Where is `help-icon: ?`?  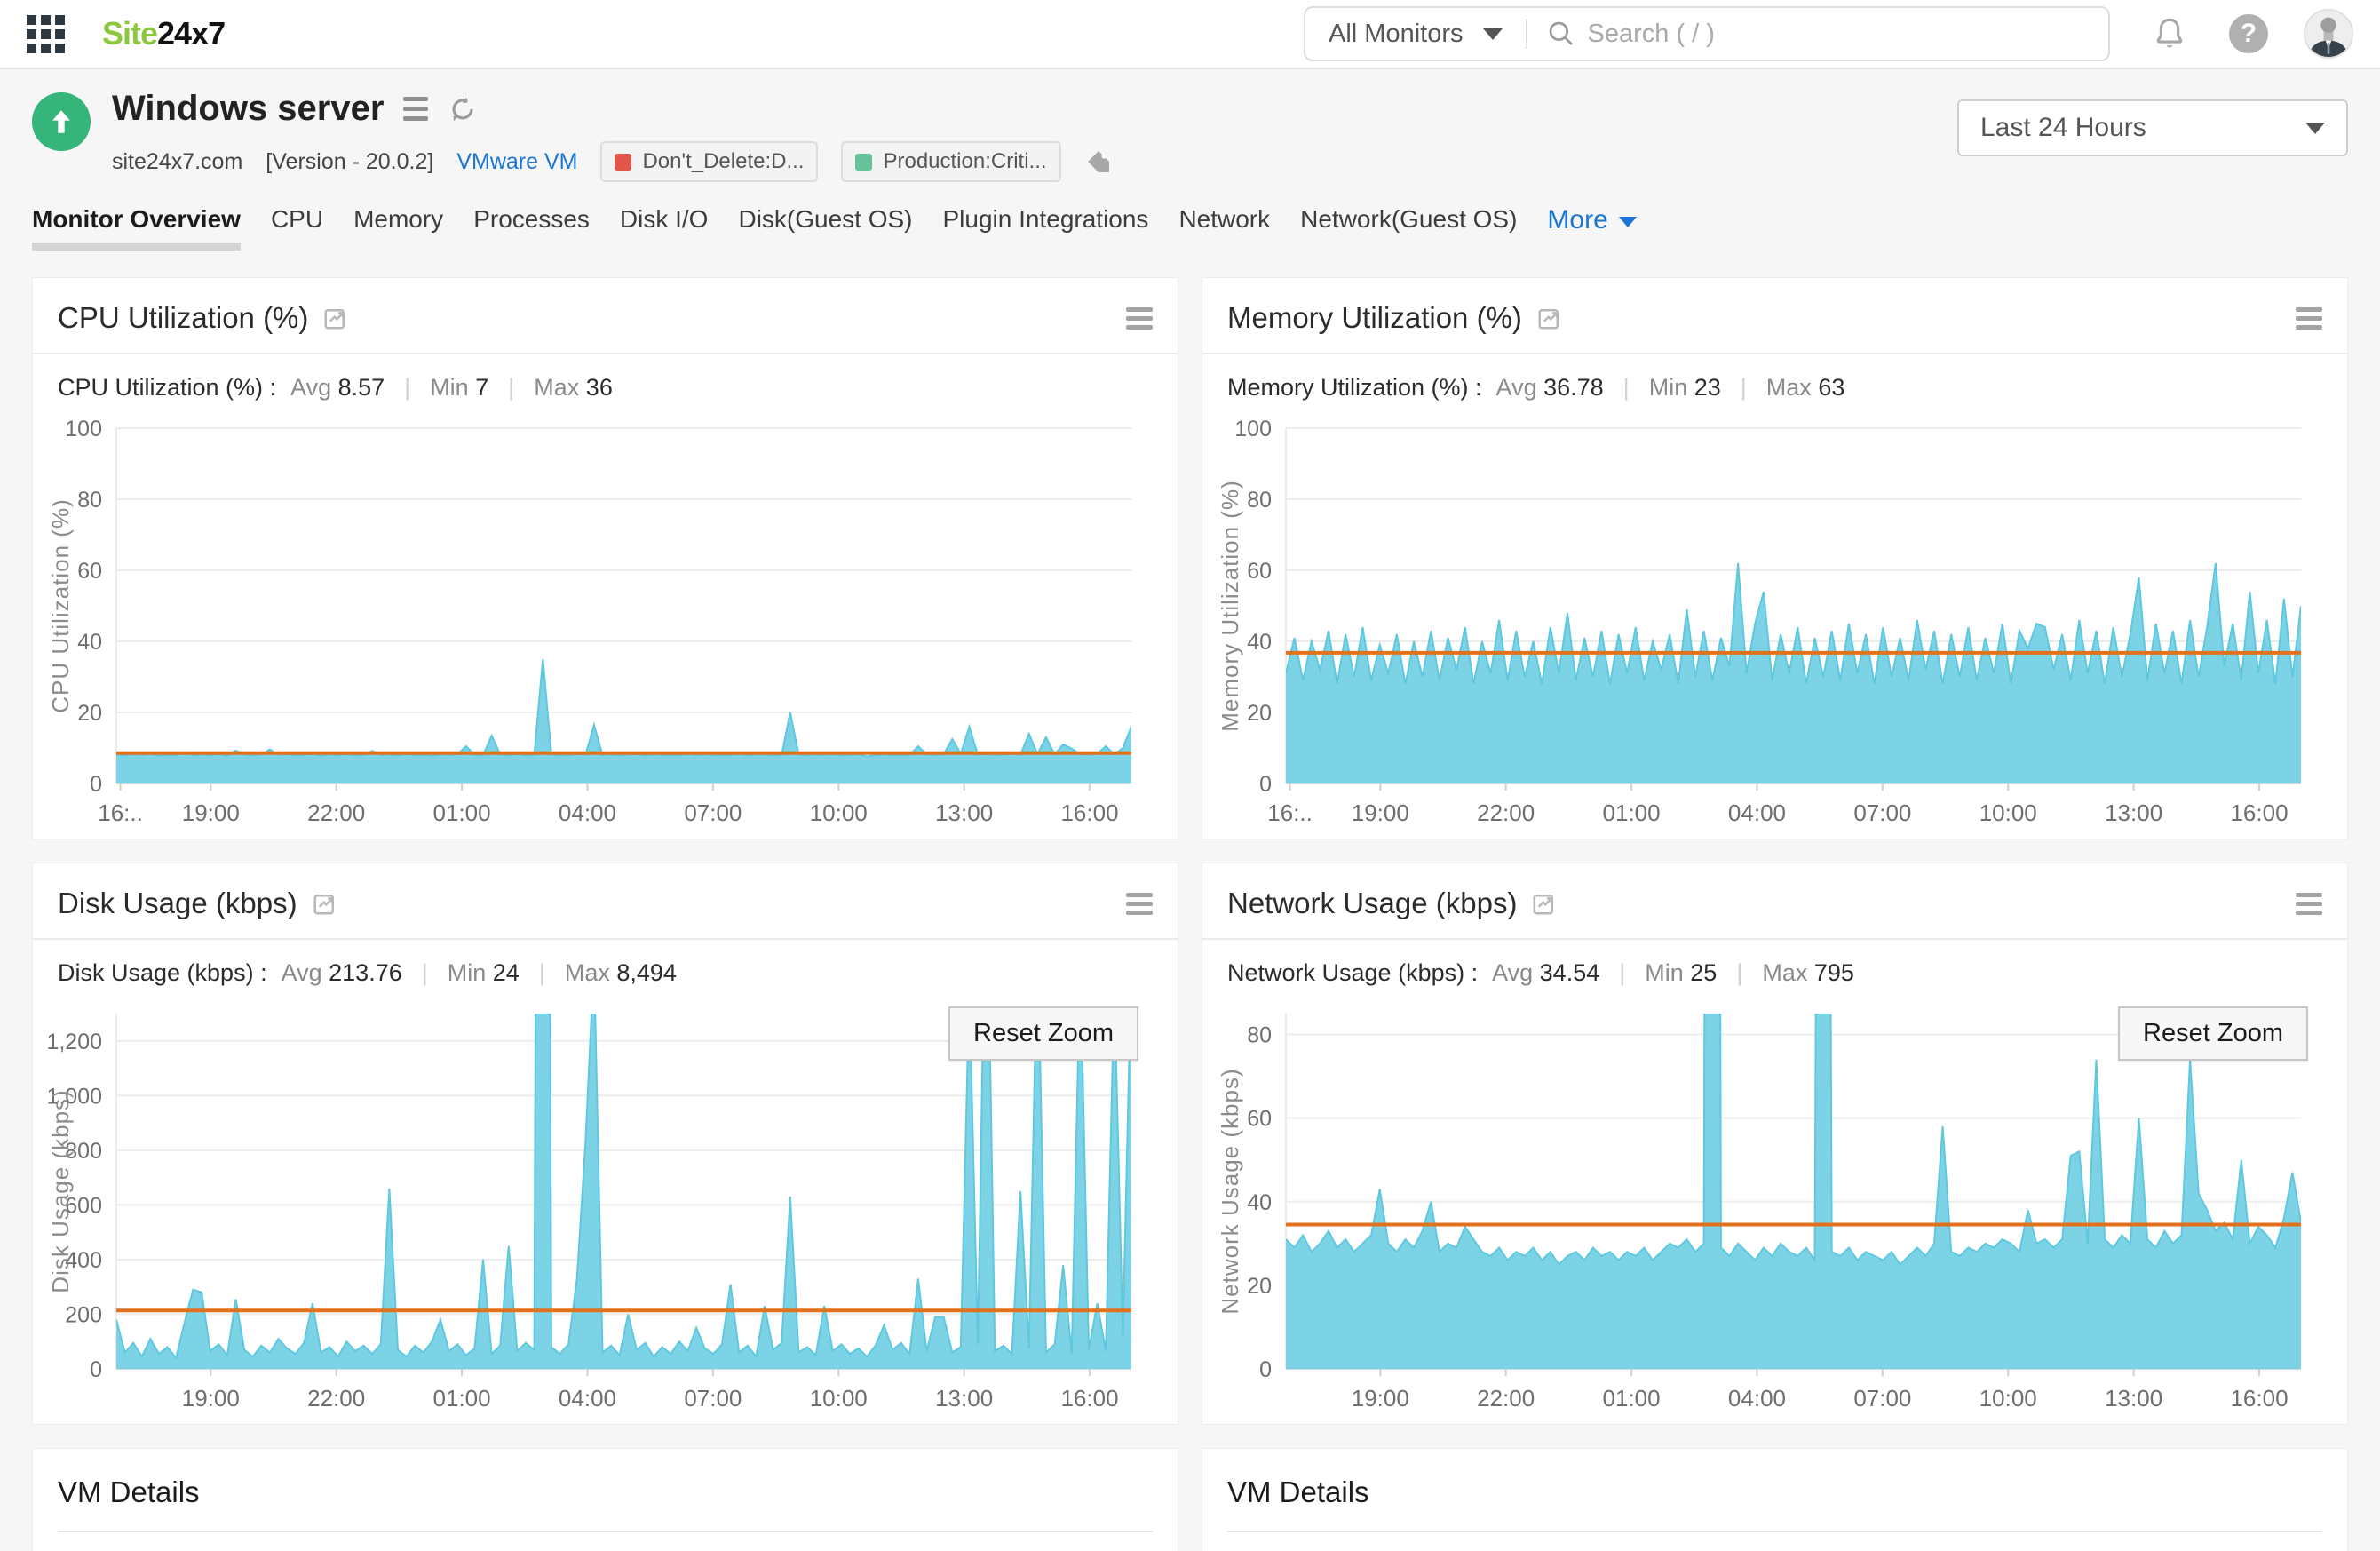 help-icon: ? is located at coordinates (2248, 33).